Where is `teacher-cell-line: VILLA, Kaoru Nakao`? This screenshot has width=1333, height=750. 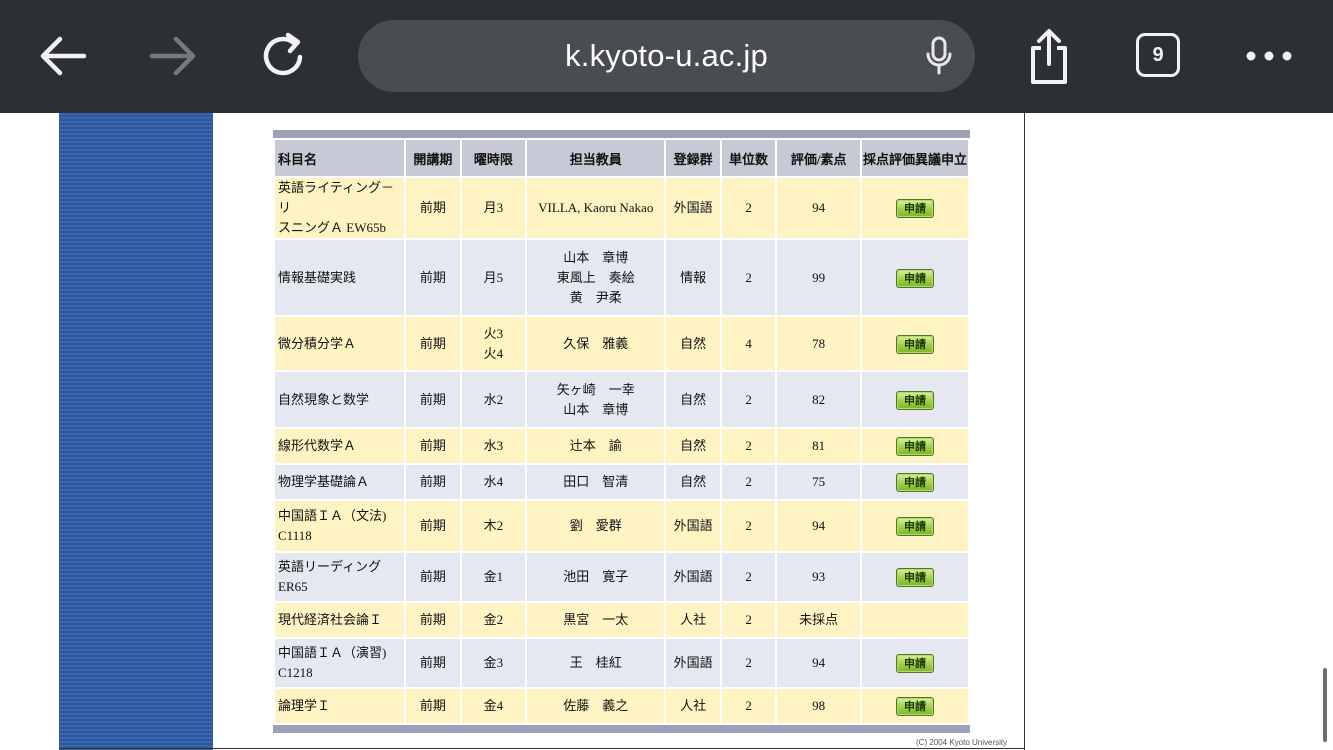 teacher-cell-line: VILLA, Kaoru Nakao is located at coordinates (596, 207).